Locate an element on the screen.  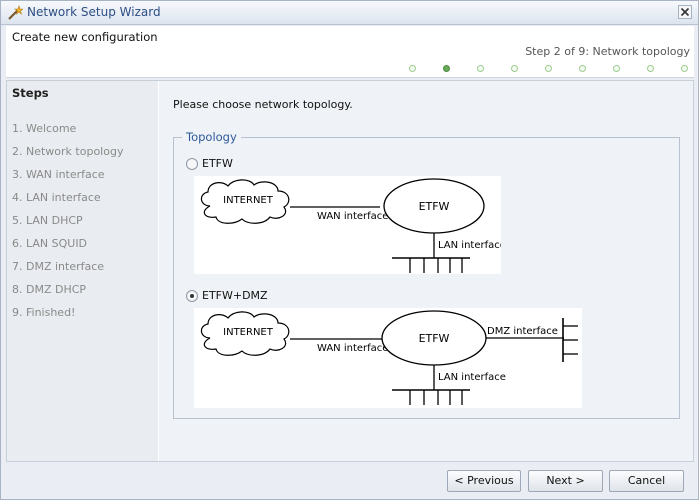
step-item-network-topology: 2. Network topology is located at coordinates (68, 151).